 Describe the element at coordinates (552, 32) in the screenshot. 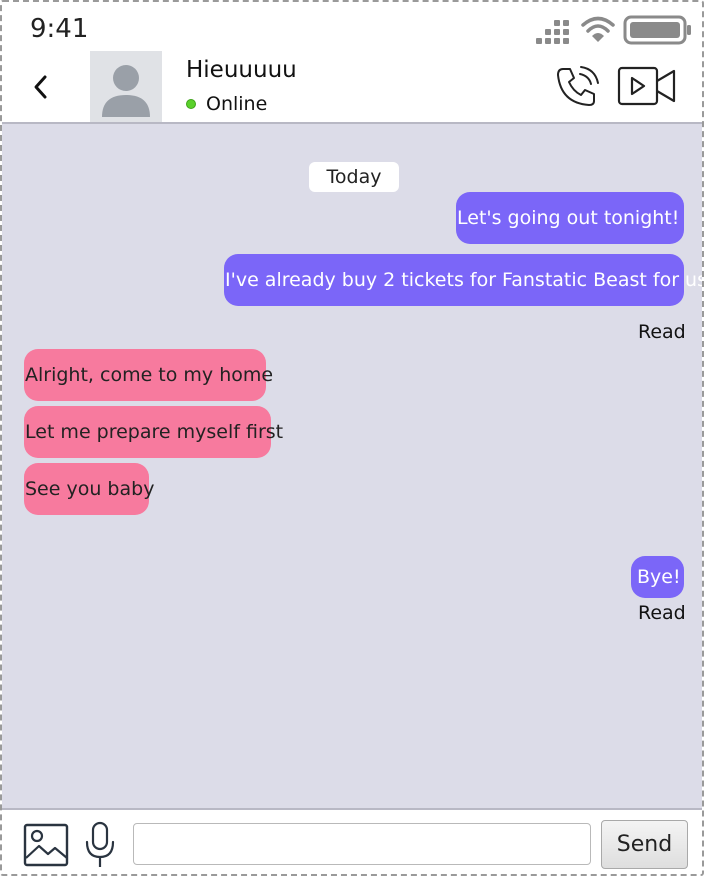

I see `signal-icon` at that location.